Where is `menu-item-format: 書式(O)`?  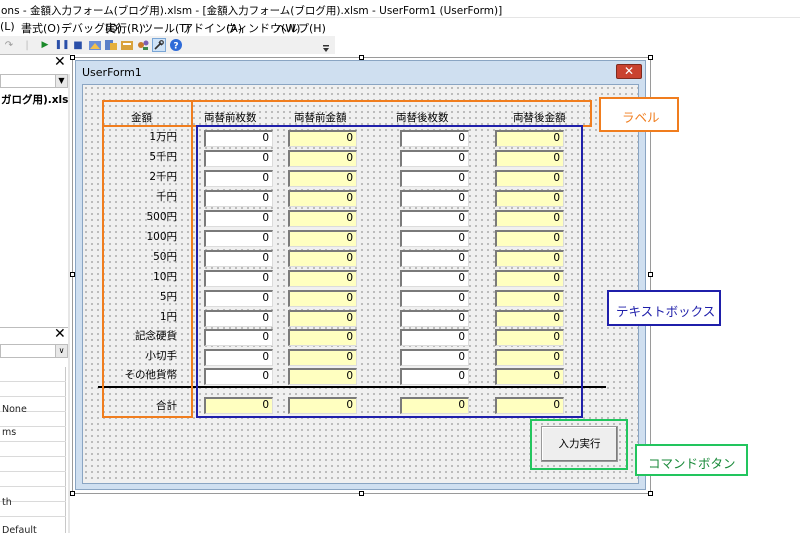 menu-item-format: 書式(O) is located at coordinates (40, 28).